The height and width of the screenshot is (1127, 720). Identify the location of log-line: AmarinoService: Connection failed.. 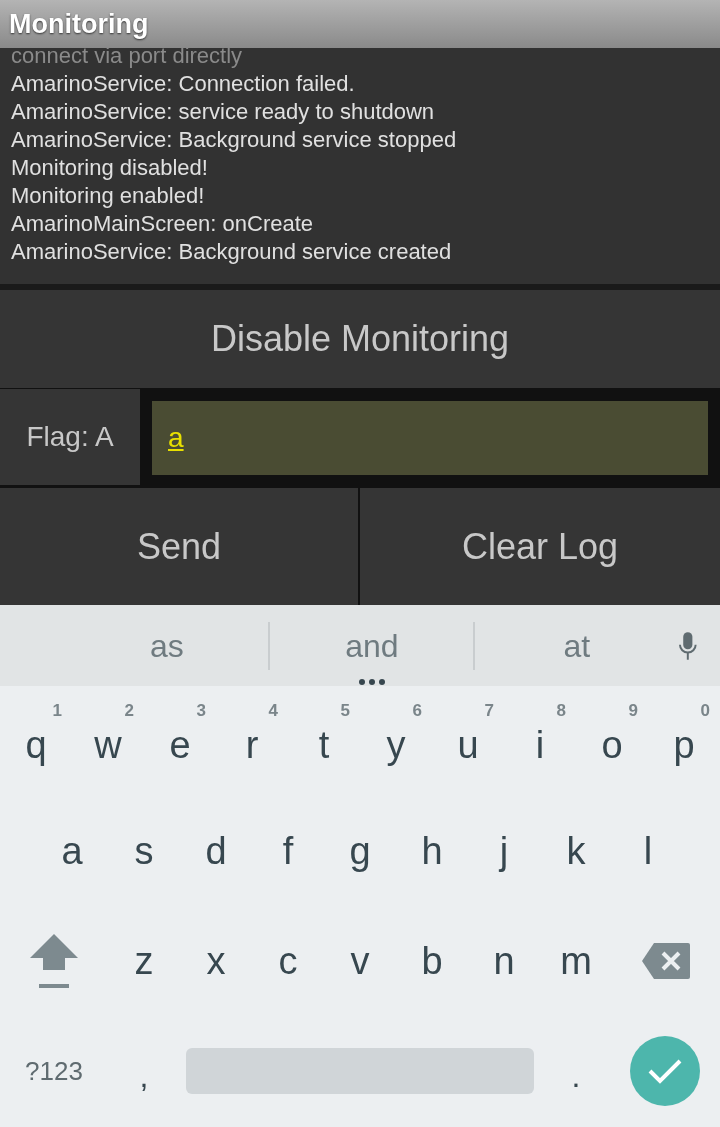
(183, 84).